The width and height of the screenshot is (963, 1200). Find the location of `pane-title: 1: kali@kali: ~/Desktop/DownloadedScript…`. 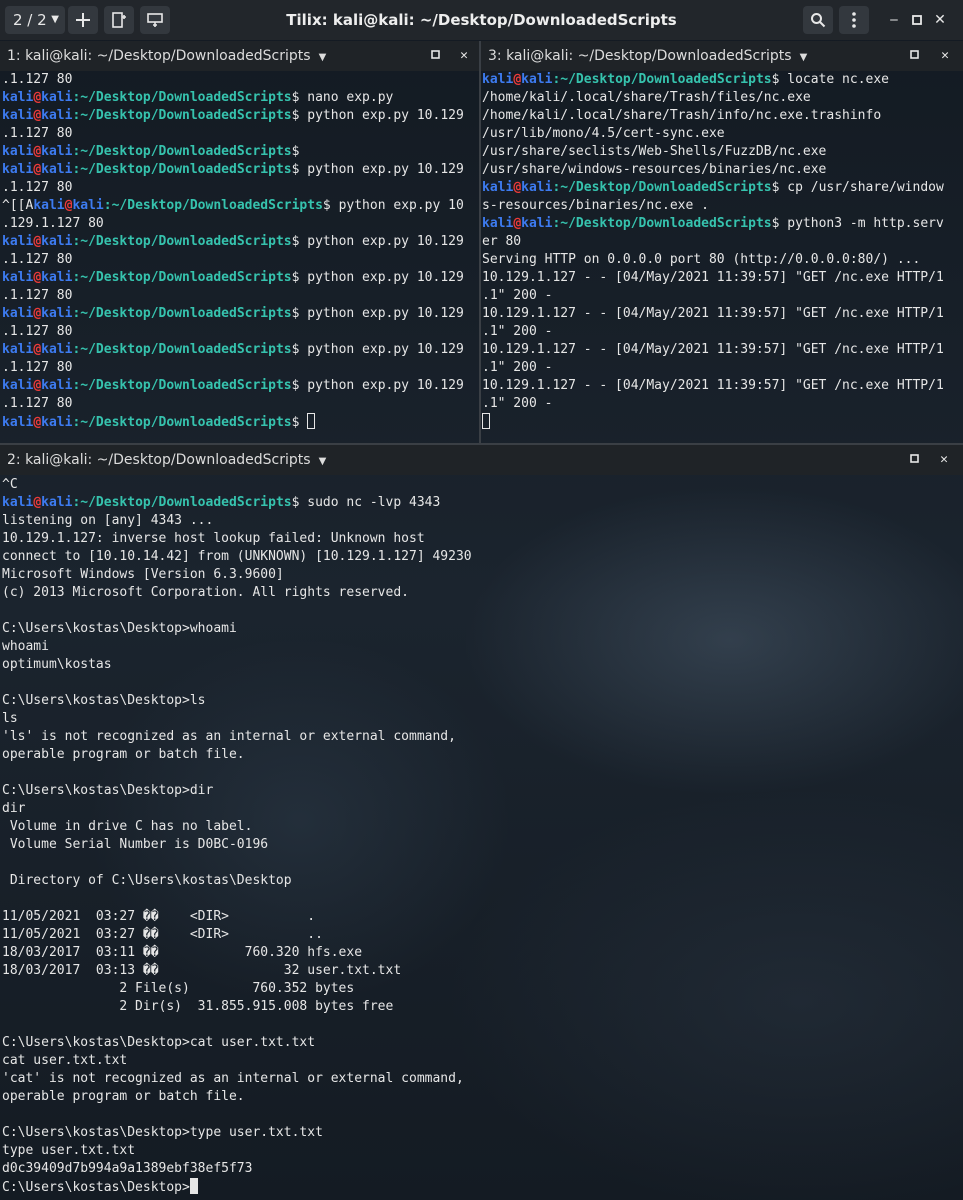

pane-title: 1: kali@kali: ~/Desktop/DownloadedScript… is located at coordinates (159, 56).